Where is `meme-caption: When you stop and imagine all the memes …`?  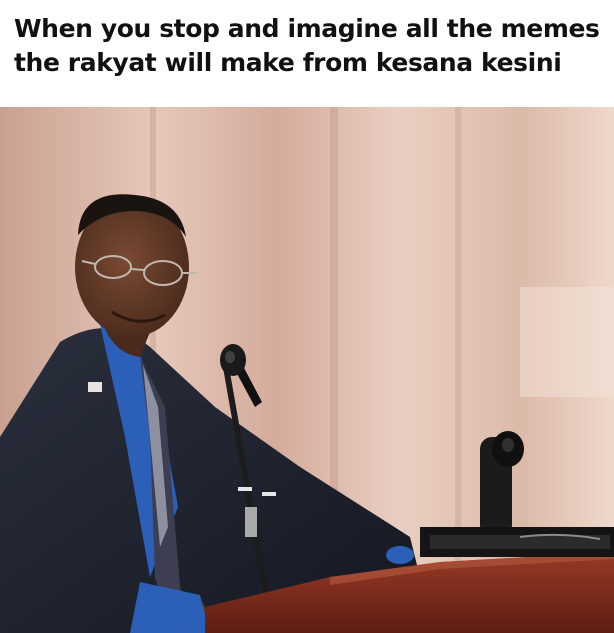 meme-caption: When you stop and imagine all the memes … is located at coordinates (309, 46).